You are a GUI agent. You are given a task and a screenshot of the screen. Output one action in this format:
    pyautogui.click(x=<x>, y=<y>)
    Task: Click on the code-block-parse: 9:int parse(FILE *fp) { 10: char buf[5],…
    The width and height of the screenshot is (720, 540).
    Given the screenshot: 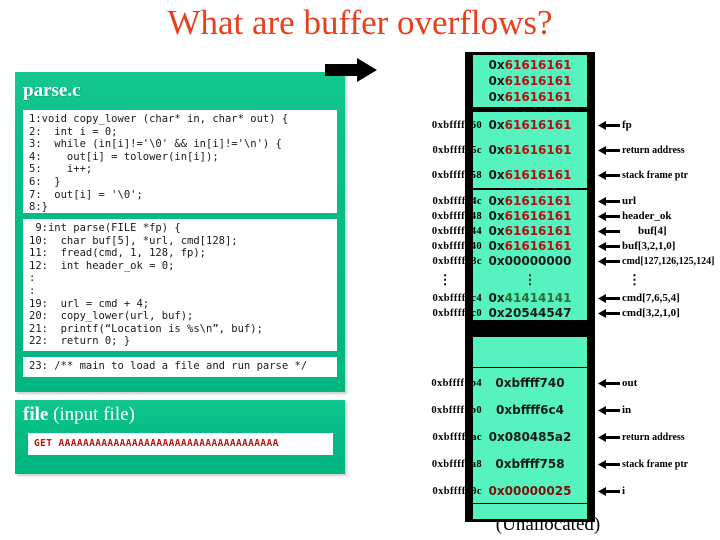 What is the action you would take?
    pyautogui.click(x=180, y=285)
    